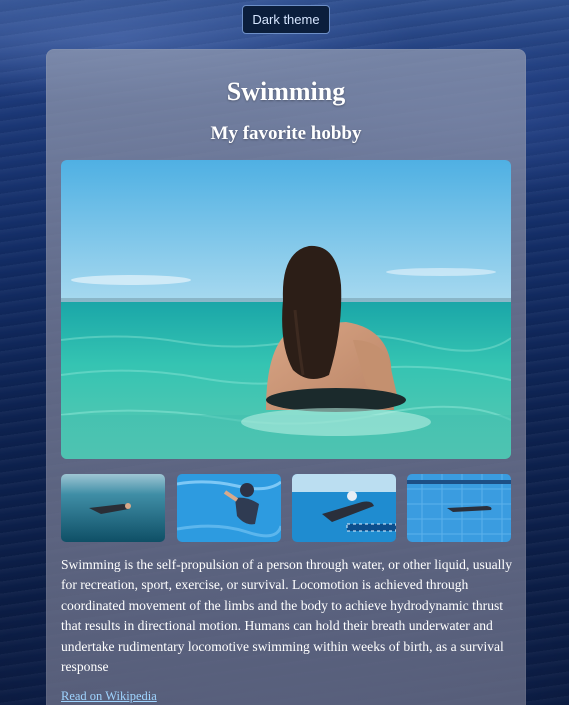 This screenshot has width=569, height=705. I want to click on thumbnail-breaststroke-swimmer, so click(344, 508).